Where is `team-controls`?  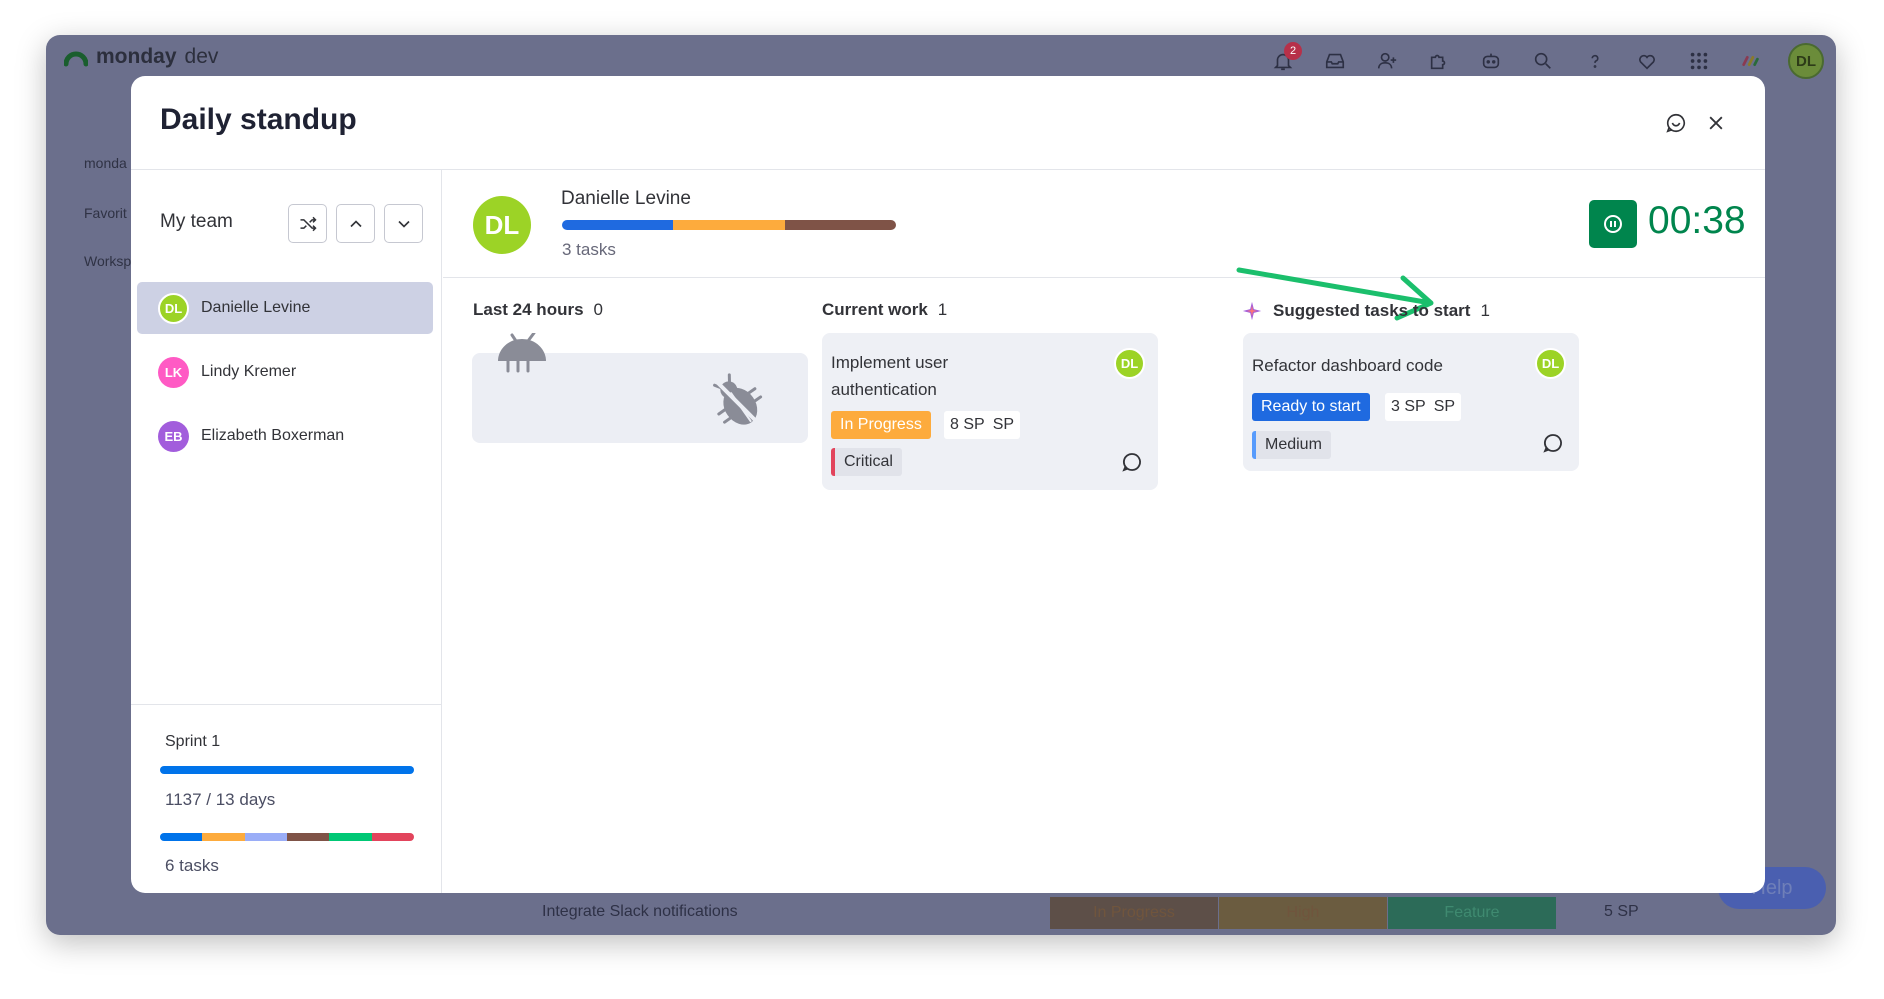 team-controls is located at coordinates (355, 223).